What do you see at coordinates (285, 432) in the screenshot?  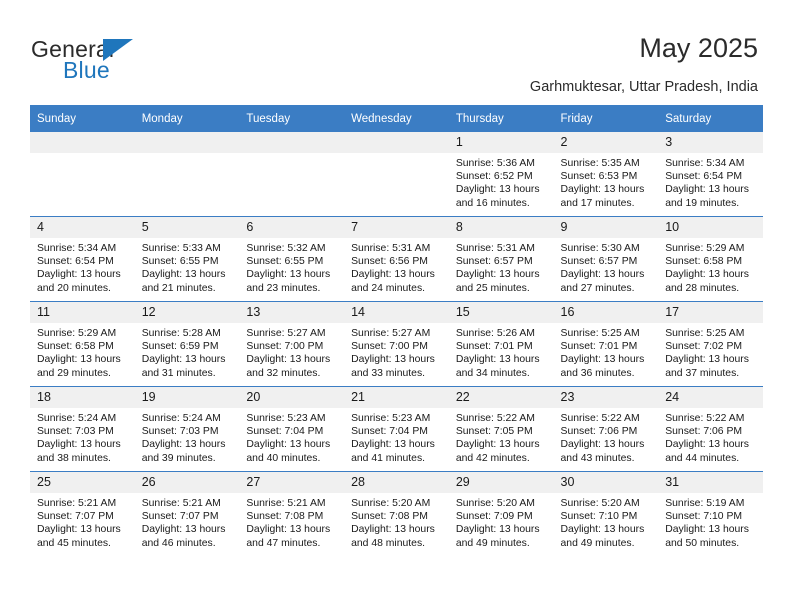 I see `sunset-text: Sunset: 7:04 PM` at bounding box center [285, 432].